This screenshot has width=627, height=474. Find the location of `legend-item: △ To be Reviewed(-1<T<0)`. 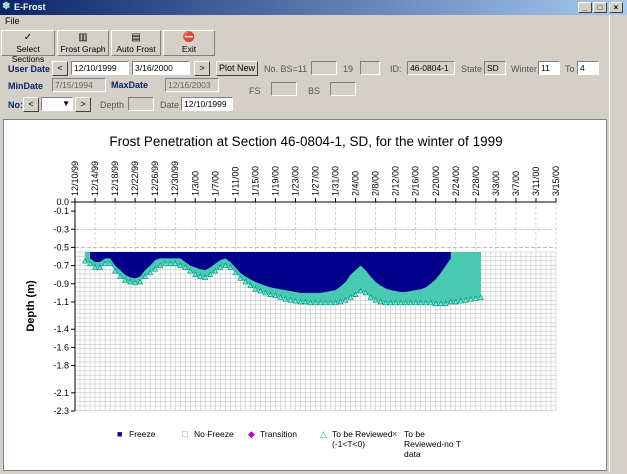

legend-item: △ To be Reviewed(-1<T<0) is located at coordinates (356, 439).